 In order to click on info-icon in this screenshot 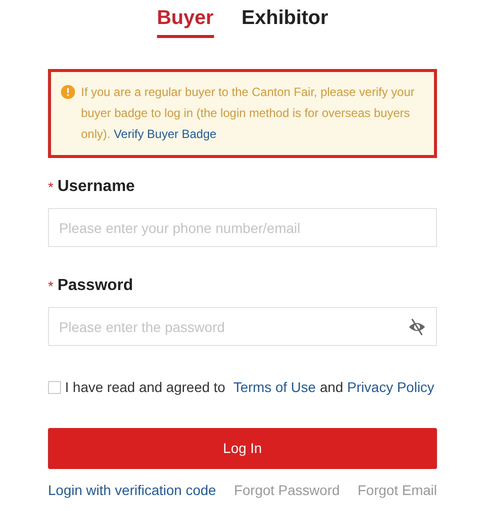, I will do `click(68, 92)`.